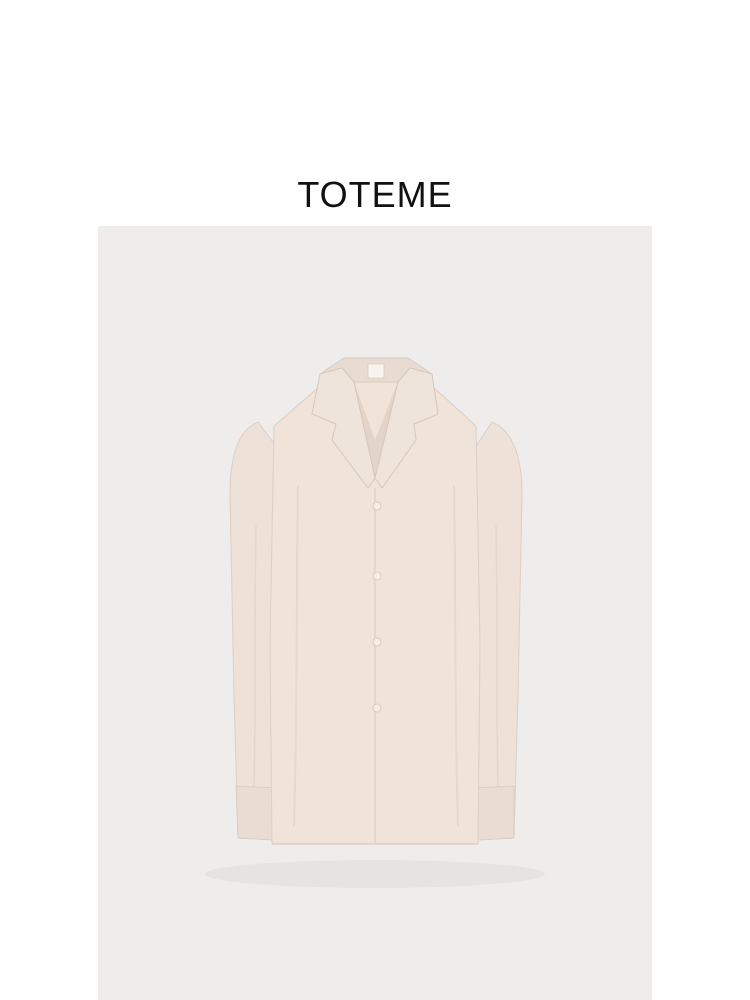  Describe the element at coordinates (375, 194) in the screenshot. I see `brand-logo: TOTEME` at that location.